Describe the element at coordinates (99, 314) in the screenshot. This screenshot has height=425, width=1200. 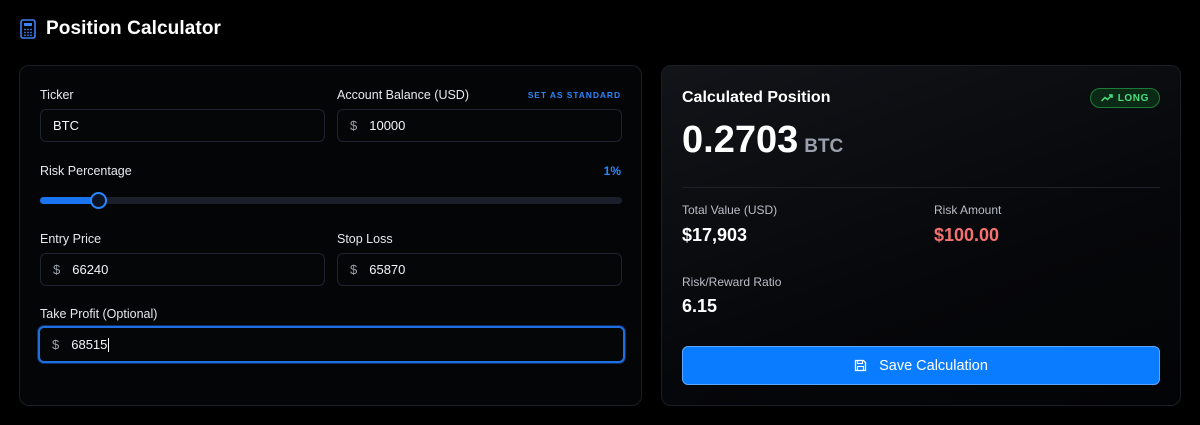
I see `take-profit-label: Take Profit (Optional)` at that location.